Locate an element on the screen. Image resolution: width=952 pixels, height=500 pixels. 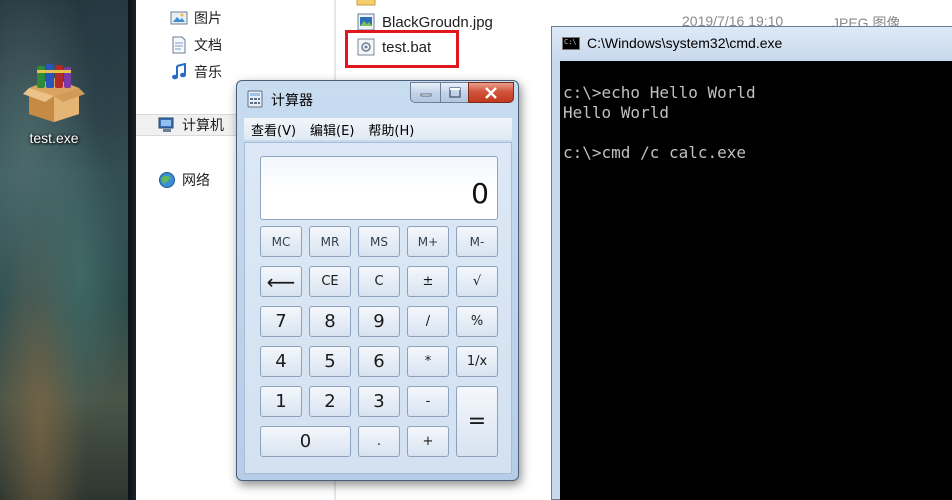
window-controls is located at coordinates (462, 92).